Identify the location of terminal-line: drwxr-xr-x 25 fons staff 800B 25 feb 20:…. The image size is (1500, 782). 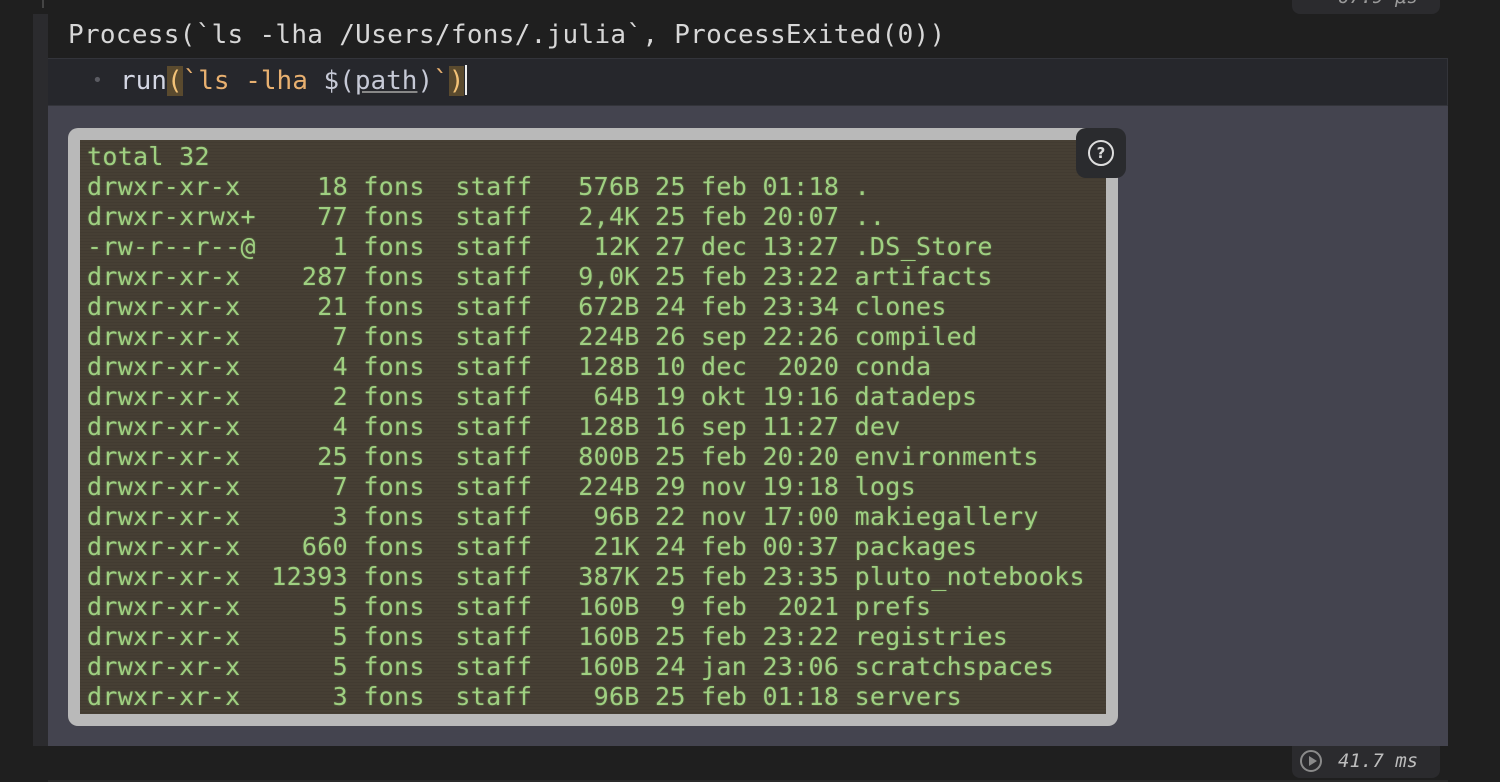
(563, 456).